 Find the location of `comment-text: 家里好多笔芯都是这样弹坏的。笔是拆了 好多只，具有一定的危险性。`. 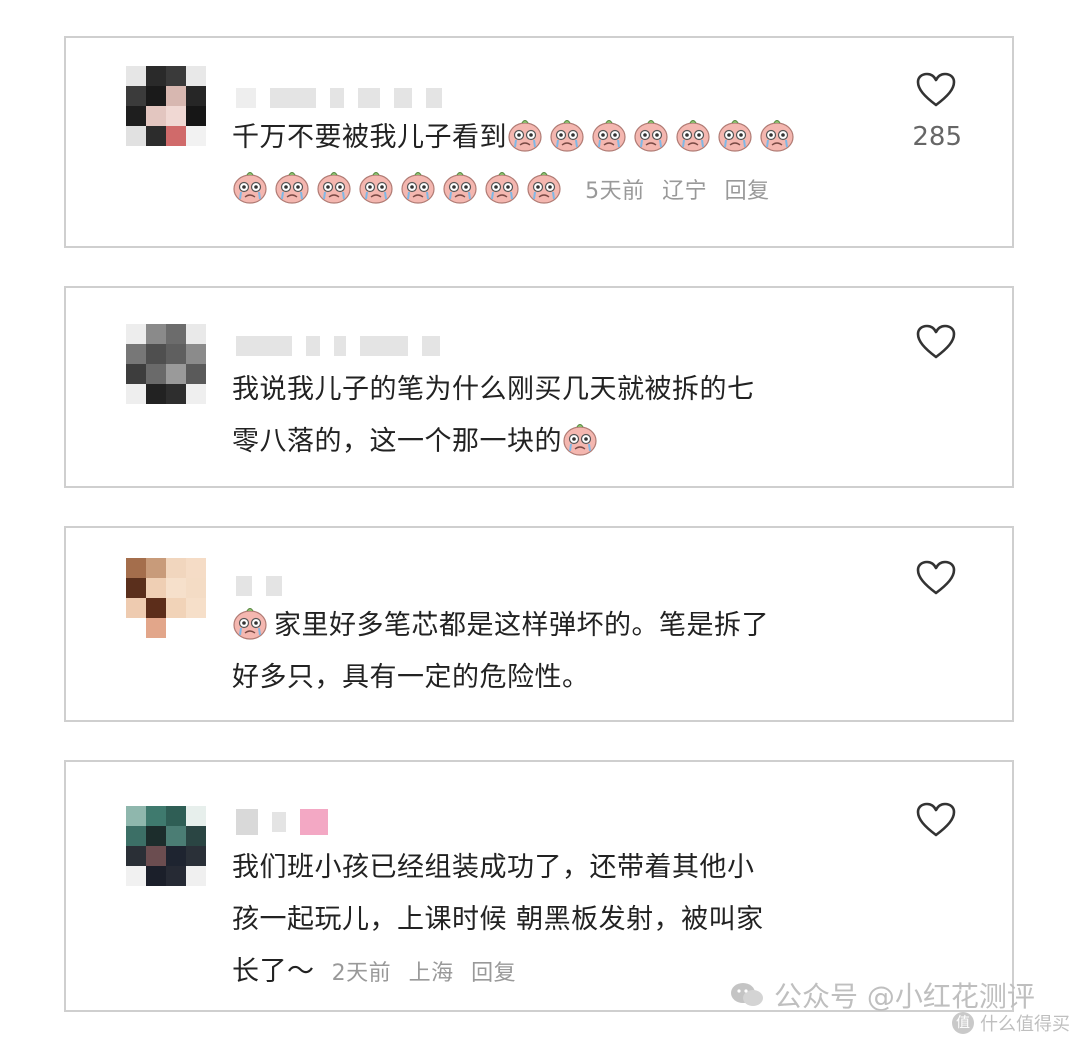

comment-text: 家里好多笔芯都是这样弹坏的。笔是拆了 好多只，具有一定的危险性。 is located at coordinates (562, 652).